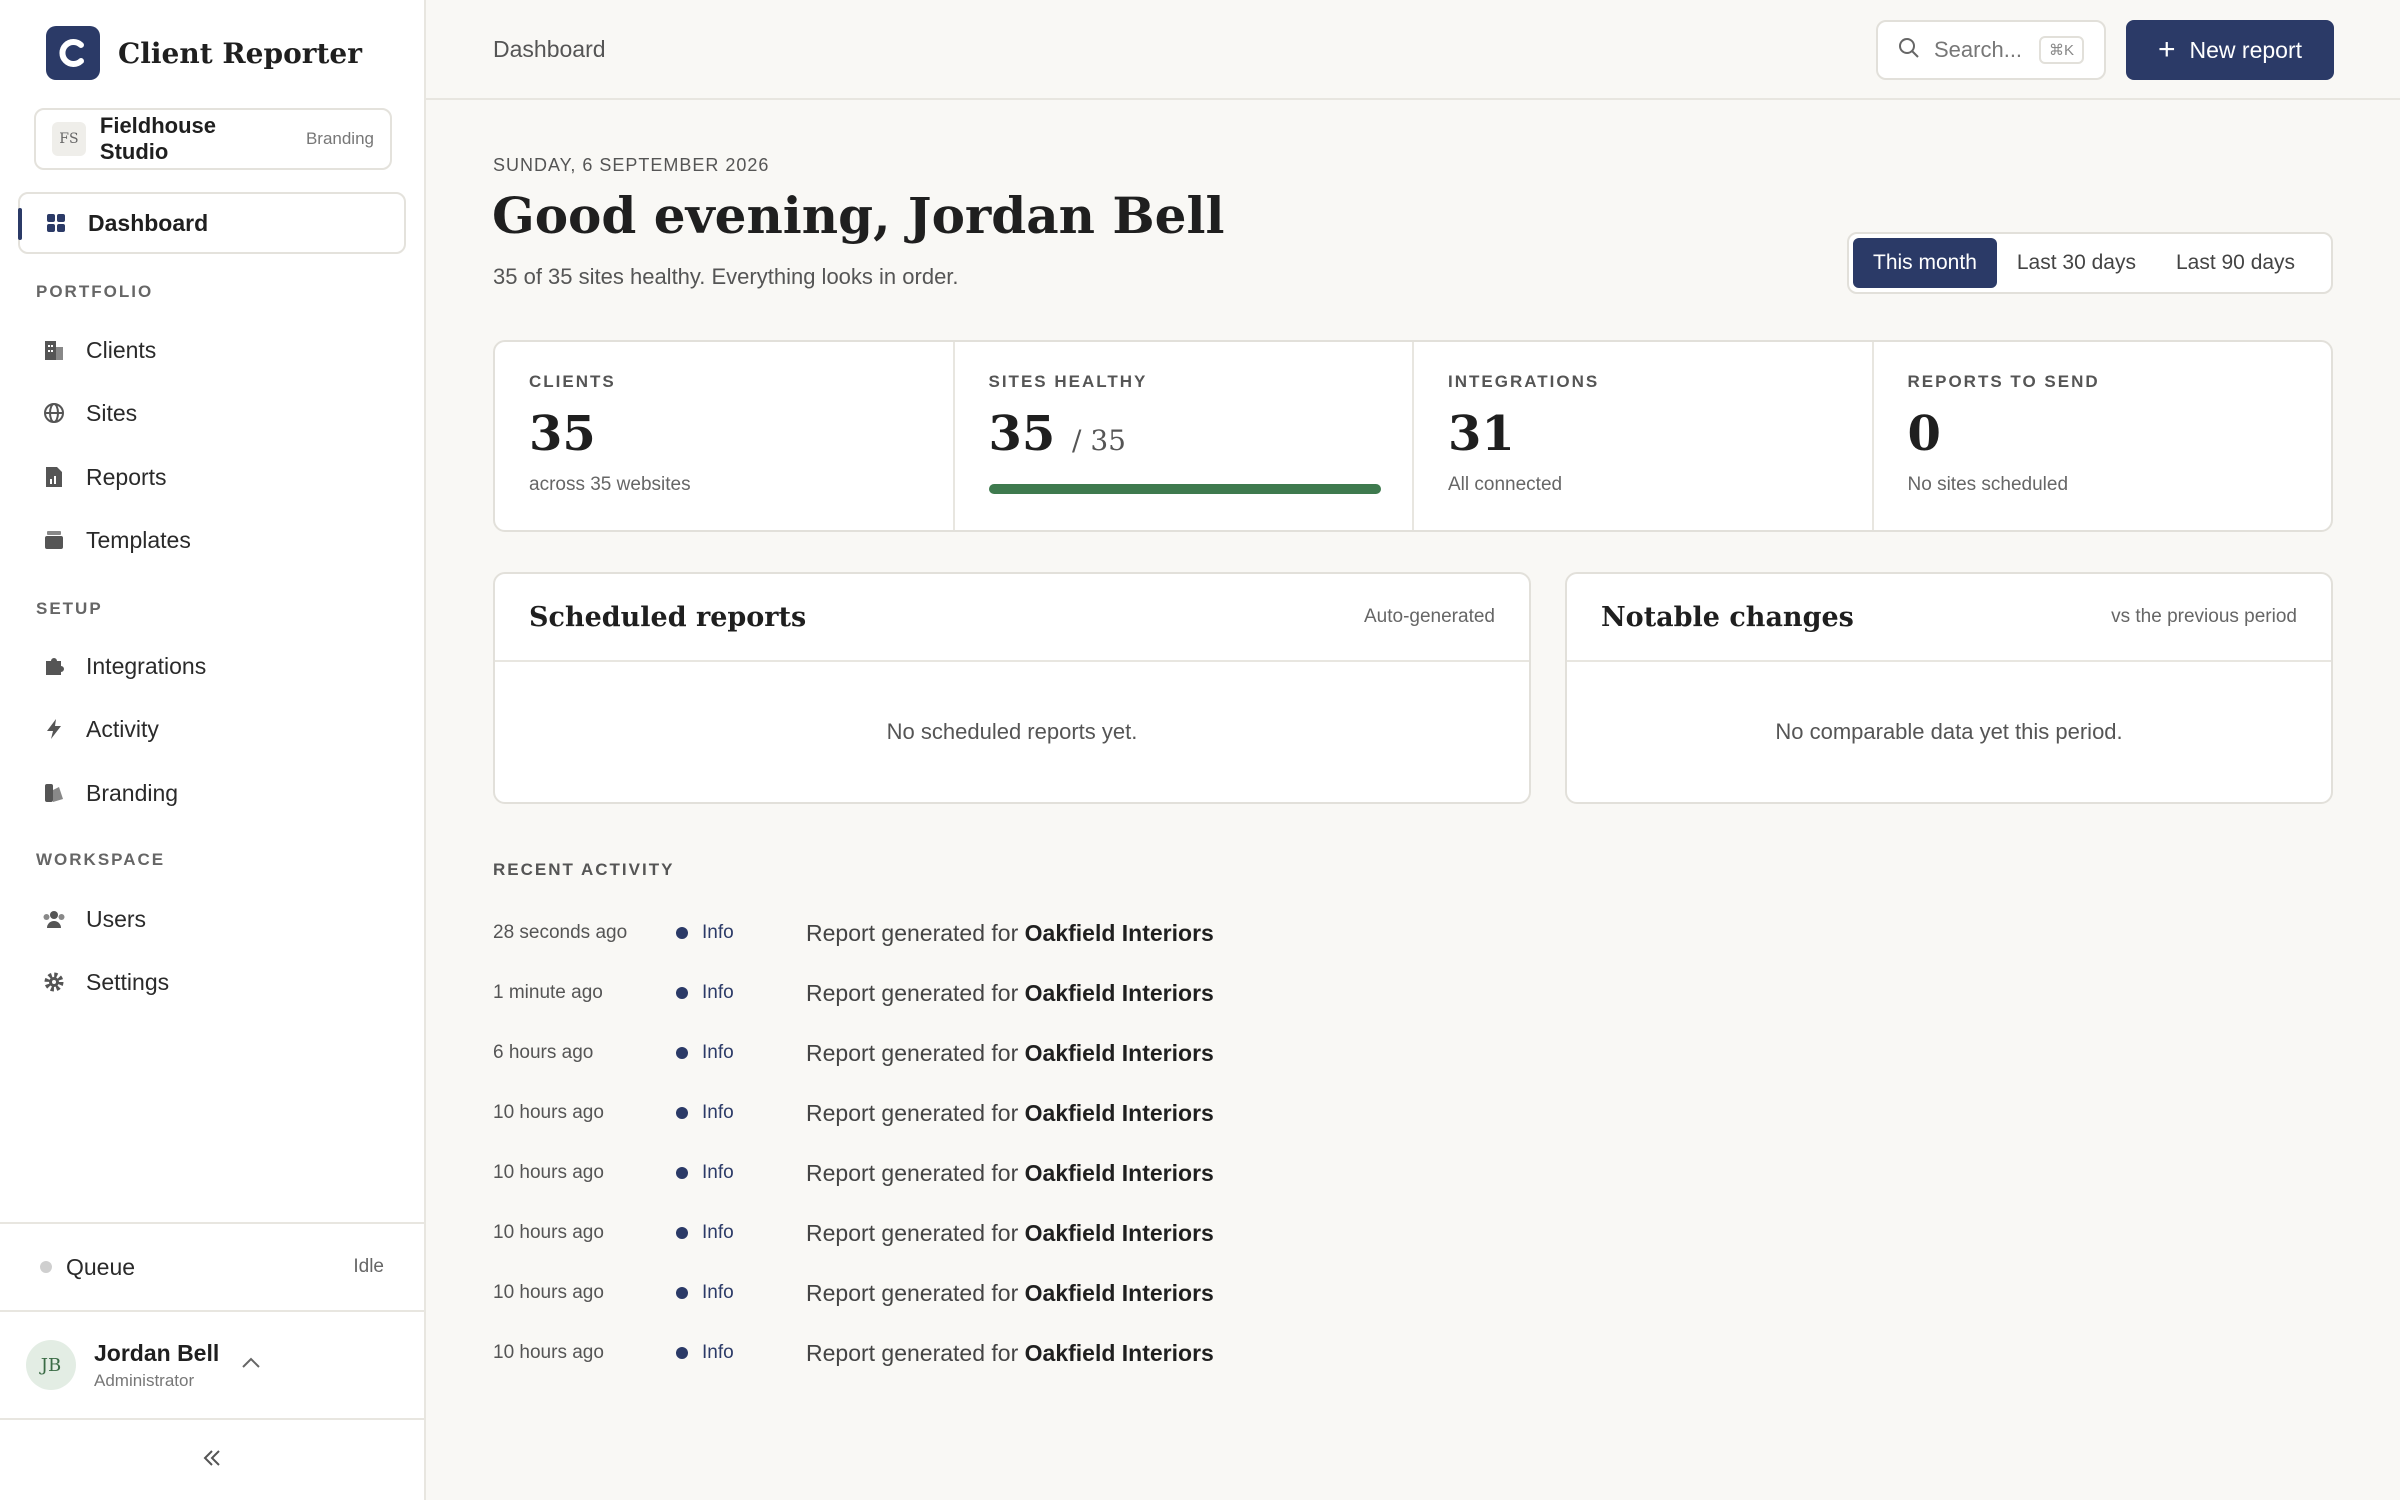  Describe the element at coordinates (1727, 617) in the screenshot. I see `card-title: Notable changes` at that location.